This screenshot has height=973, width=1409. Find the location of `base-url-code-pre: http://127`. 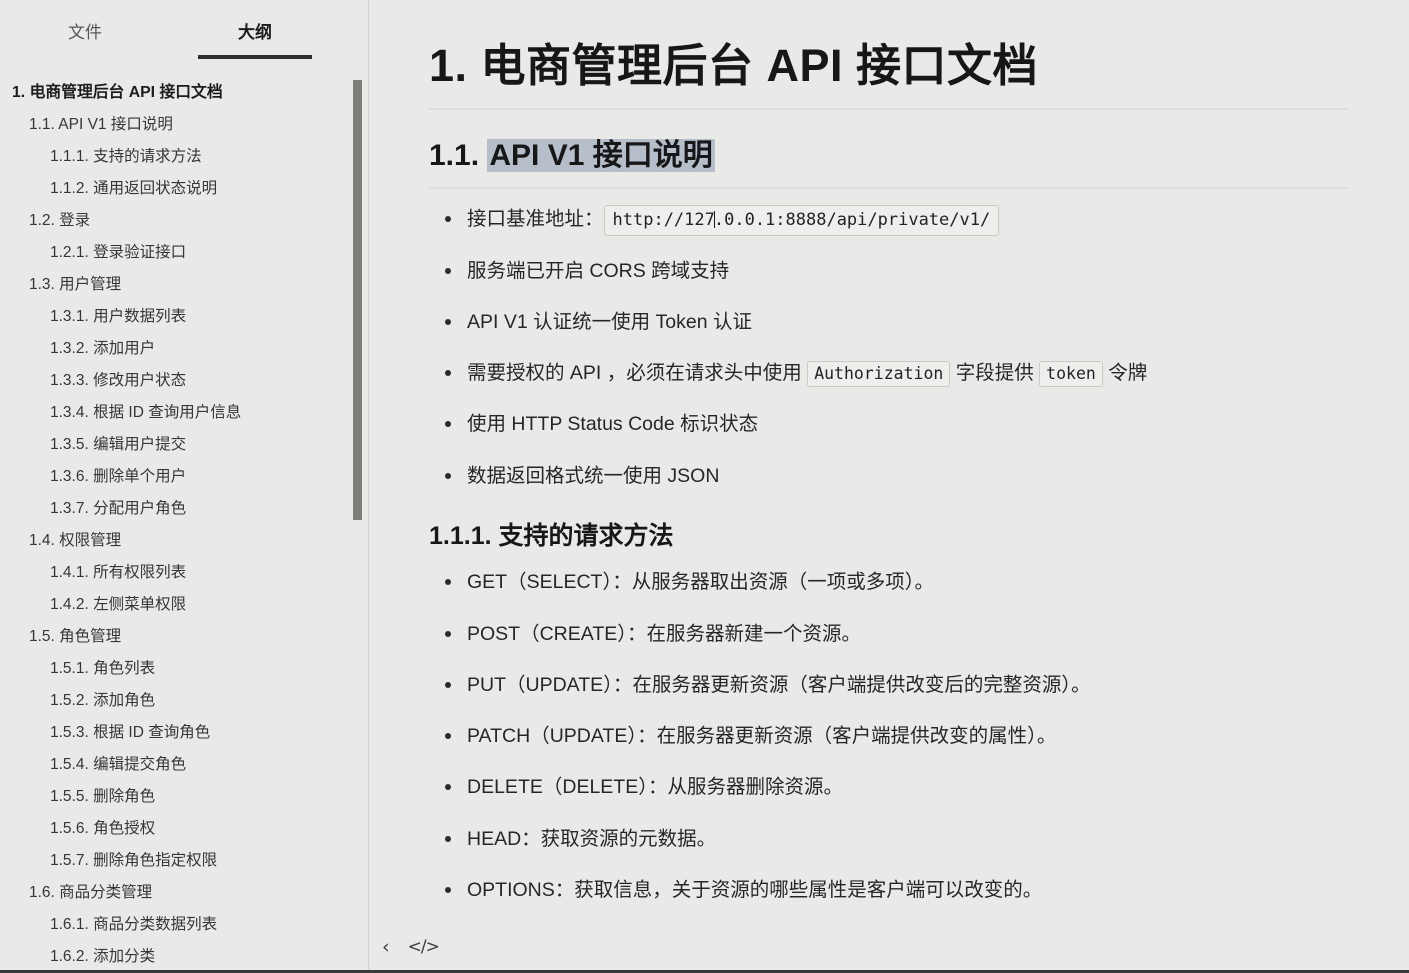

base-url-code-pre: http://127 is located at coordinates (663, 220).